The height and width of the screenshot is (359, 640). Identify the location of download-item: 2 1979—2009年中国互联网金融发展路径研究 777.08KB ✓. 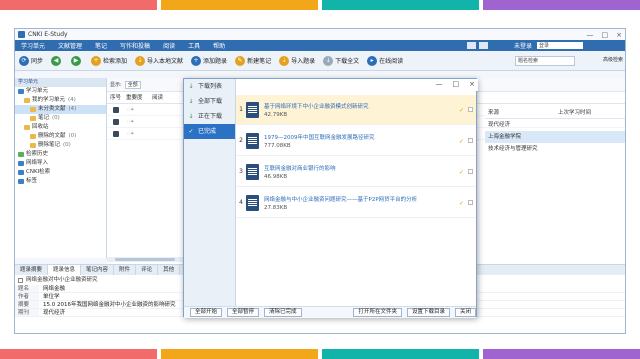
(356, 141).